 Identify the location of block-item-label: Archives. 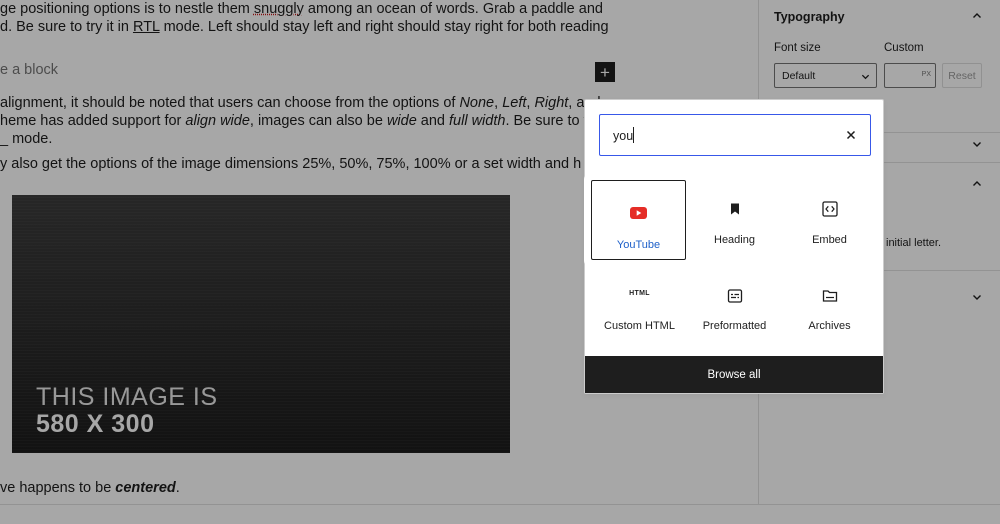
(829, 326).